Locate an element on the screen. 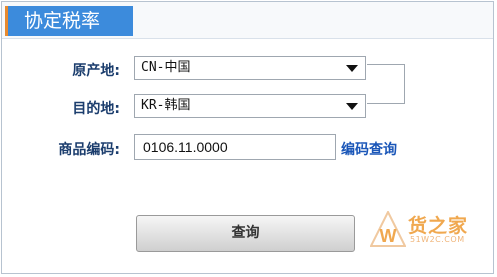 Image resolution: width=497 pixels, height=277 pixels. destination-label: 目的地: is located at coordinates (96, 109).